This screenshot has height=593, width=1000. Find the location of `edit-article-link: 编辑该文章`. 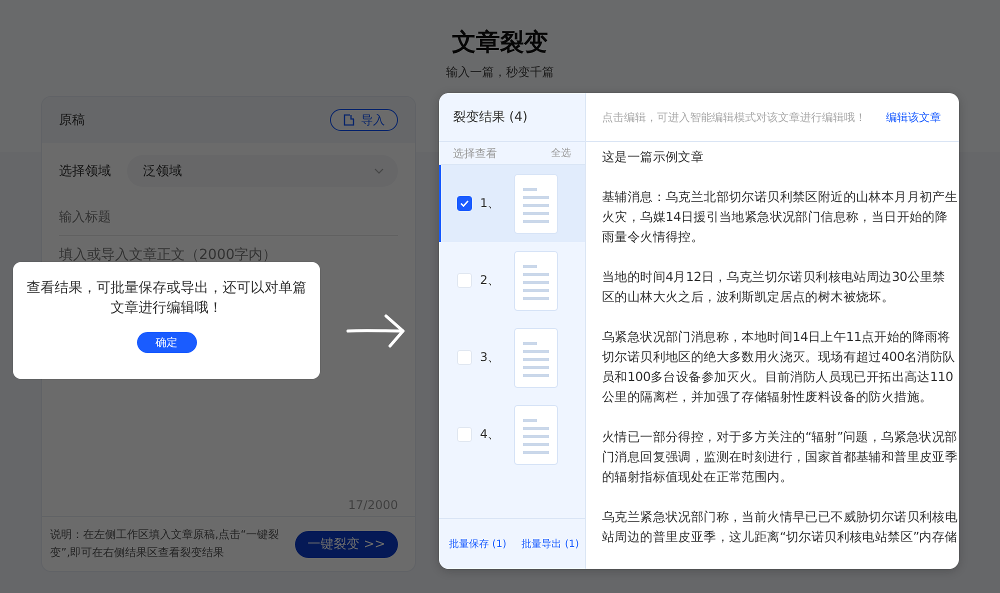

edit-article-link: 编辑该文章 is located at coordinates (913, 117).